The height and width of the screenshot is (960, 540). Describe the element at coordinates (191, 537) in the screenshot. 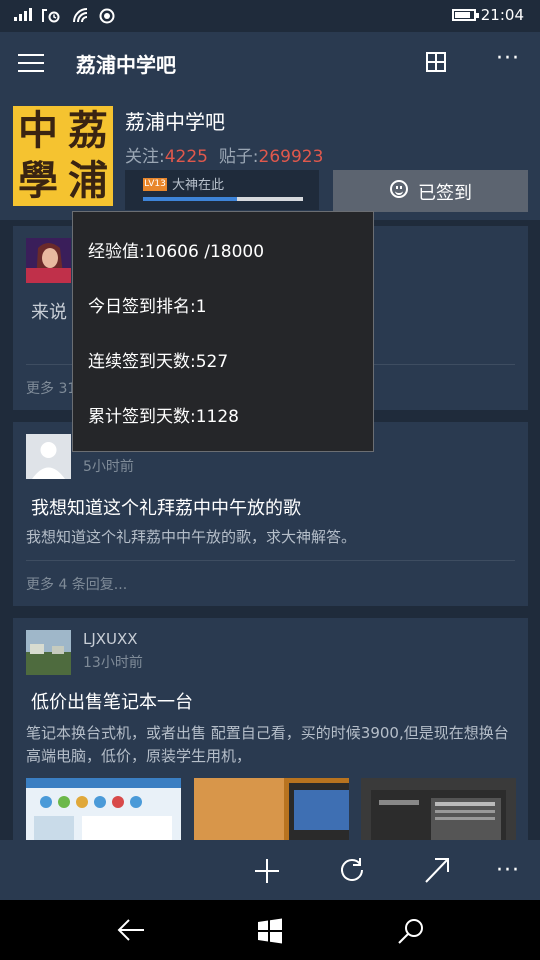

I see `post-body: 我想知道这个礼拜荔中中午放的歌，求大神解答。` at that location.